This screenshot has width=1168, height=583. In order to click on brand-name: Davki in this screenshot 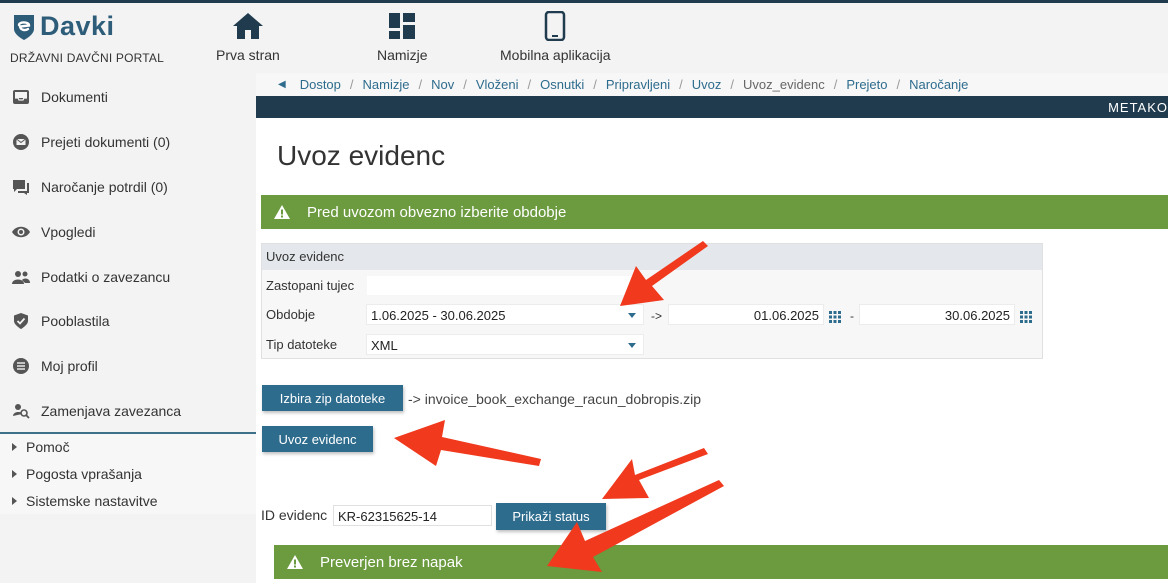, I will do `click(77, 26)`.